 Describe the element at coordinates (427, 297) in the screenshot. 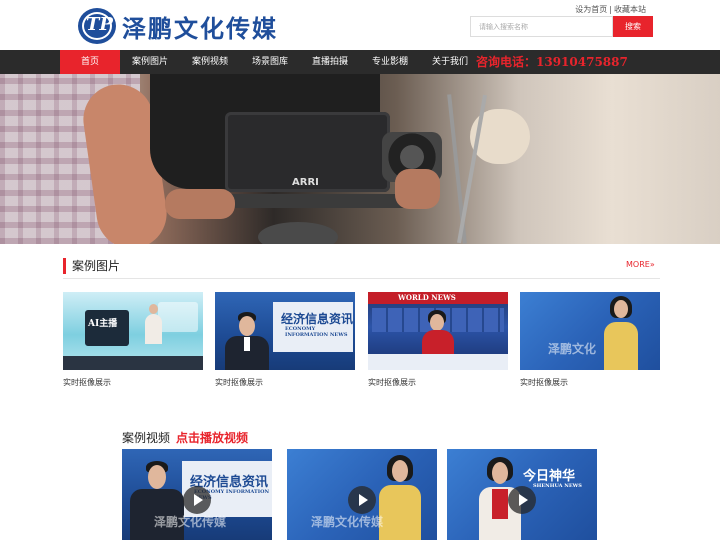

I see `card-overlay-text: WORLD NEWS` at that location.